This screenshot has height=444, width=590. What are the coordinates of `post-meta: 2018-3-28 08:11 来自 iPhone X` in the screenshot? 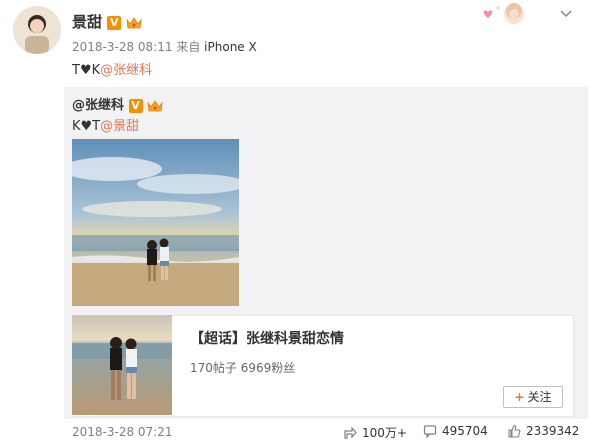 It's located at (164, 46).